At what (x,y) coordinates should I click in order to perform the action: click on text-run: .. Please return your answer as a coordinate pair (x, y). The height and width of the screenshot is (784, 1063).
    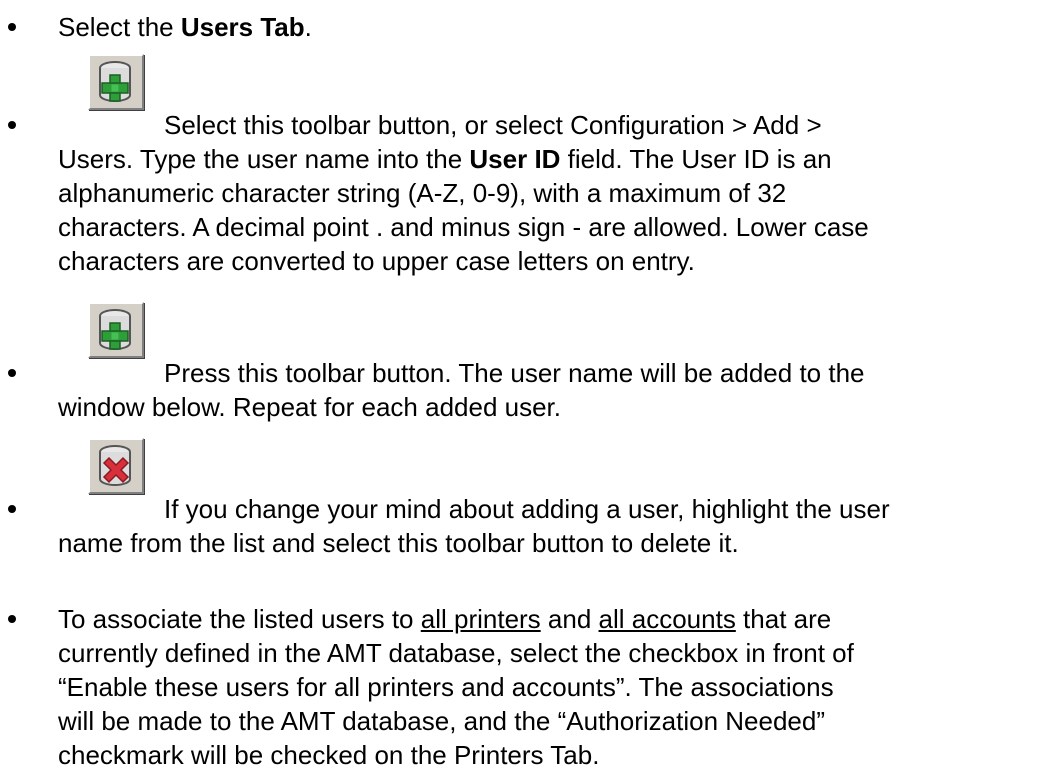
    Looking at the image, I should click on (308, 27).